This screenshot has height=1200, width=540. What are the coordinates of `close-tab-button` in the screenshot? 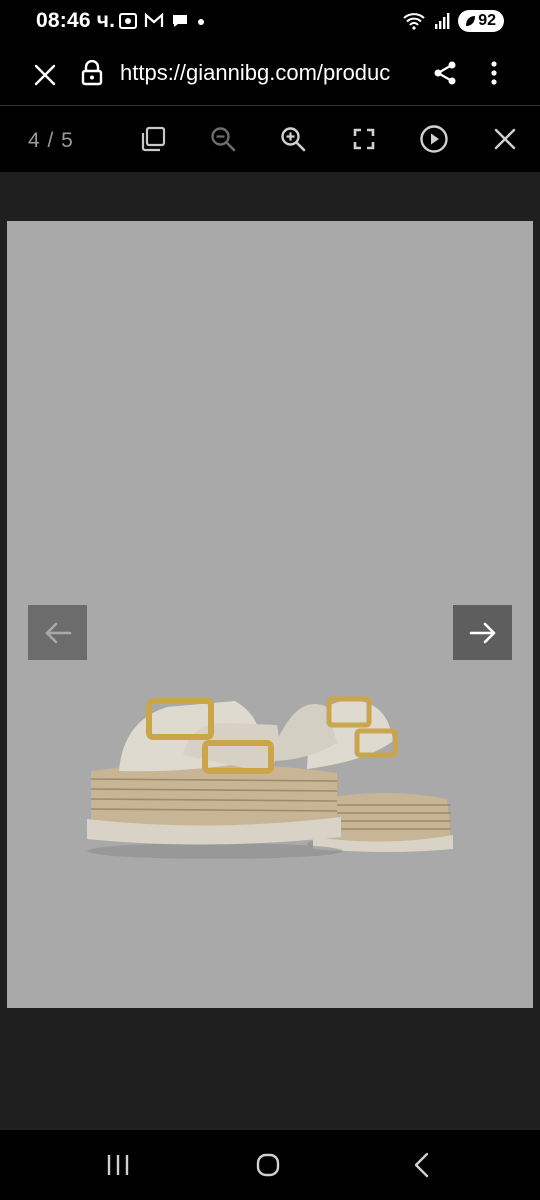 It's located at (45, 75).